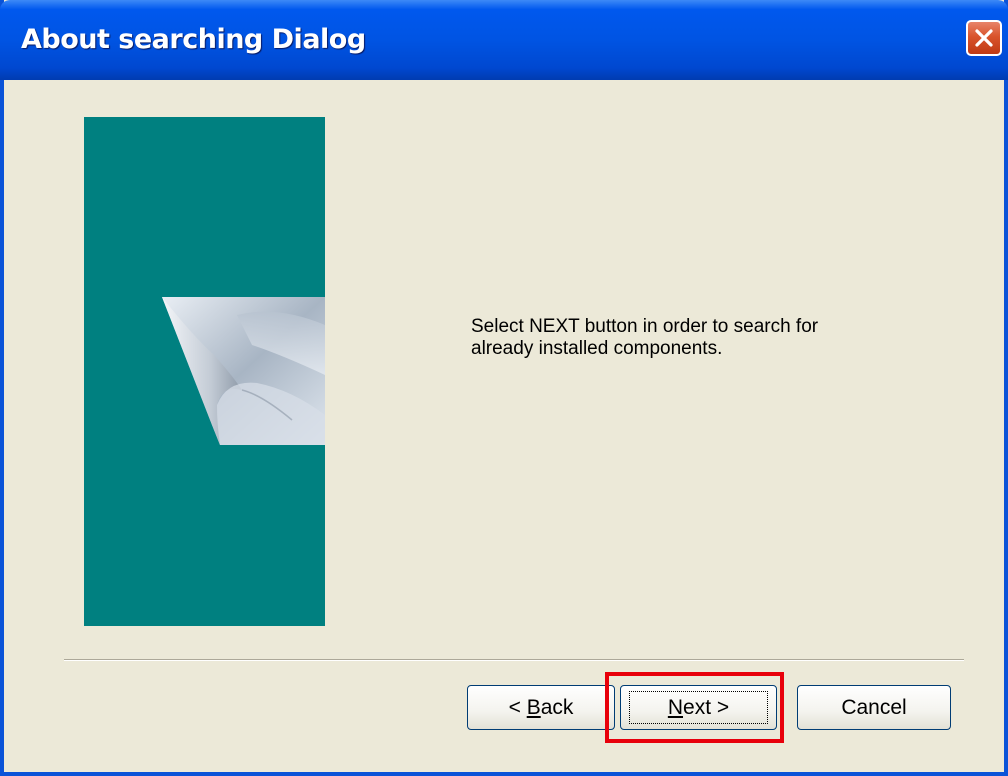 The width and height of the screenshot is (1008, 776). I want to click on divider, so click(514, 660).